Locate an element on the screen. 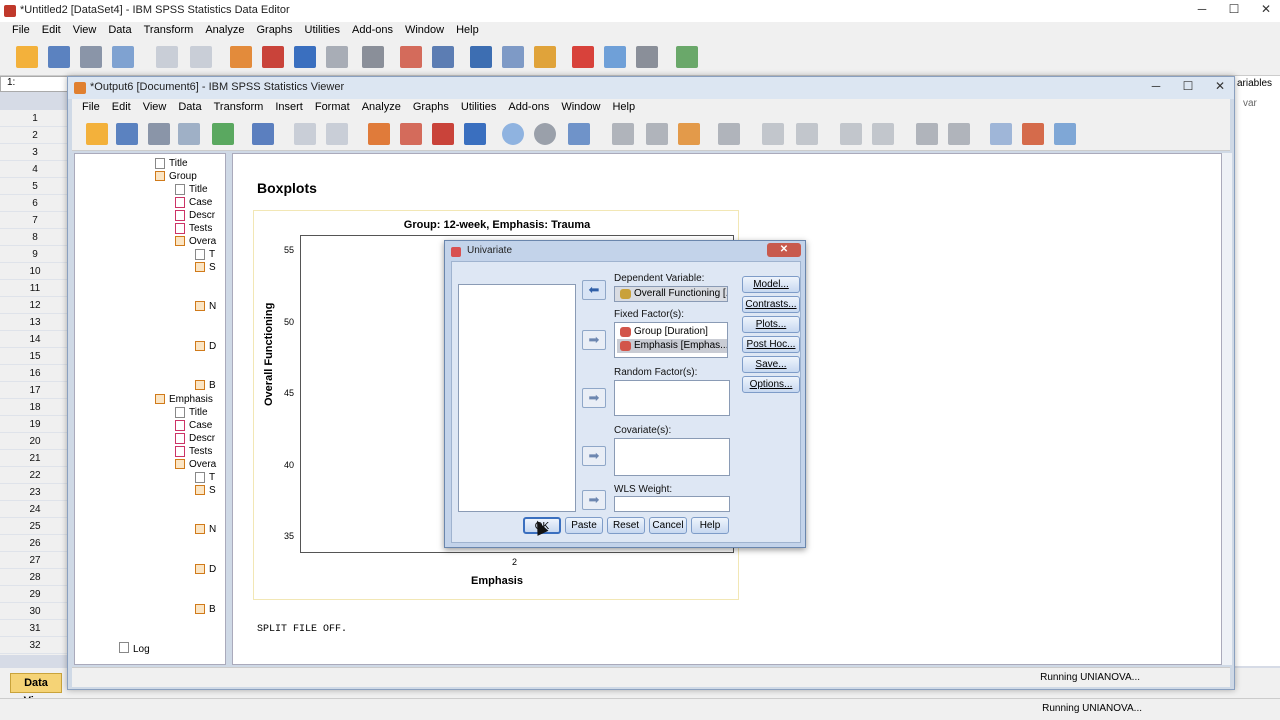  outline-item: Case is located at coordinates (200, 202).